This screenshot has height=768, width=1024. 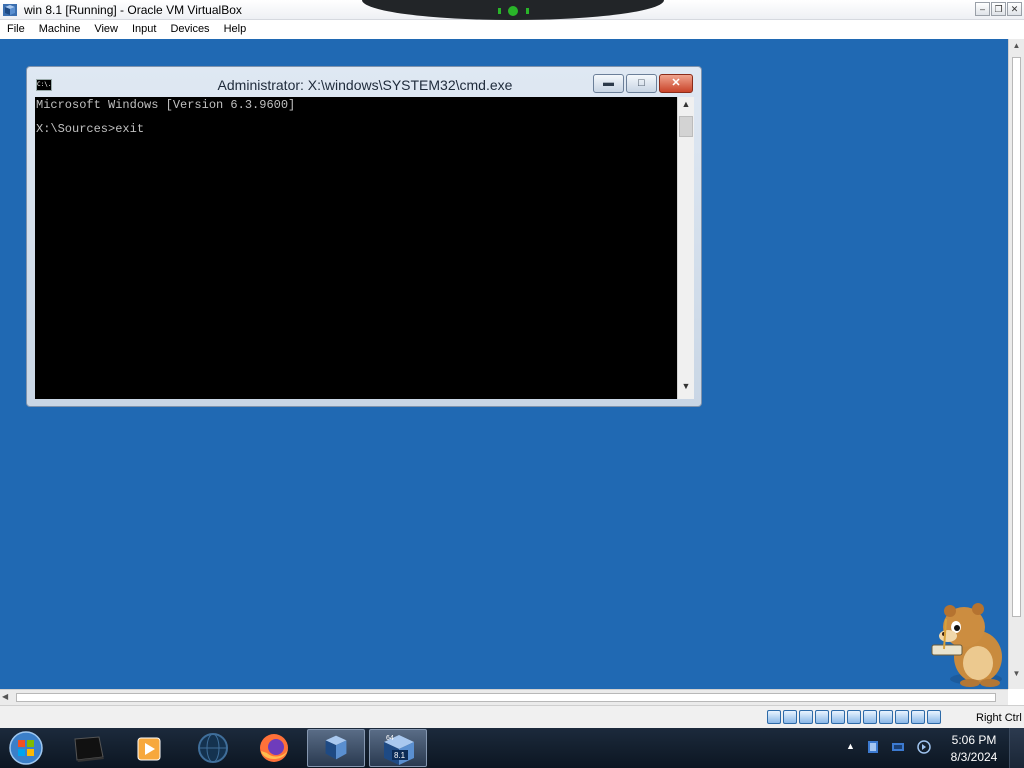 What do you see at coordinates (608, 83) in the screenshot?
I see `cmd-minimize-button: ▬` at bounding box center [608, 83].